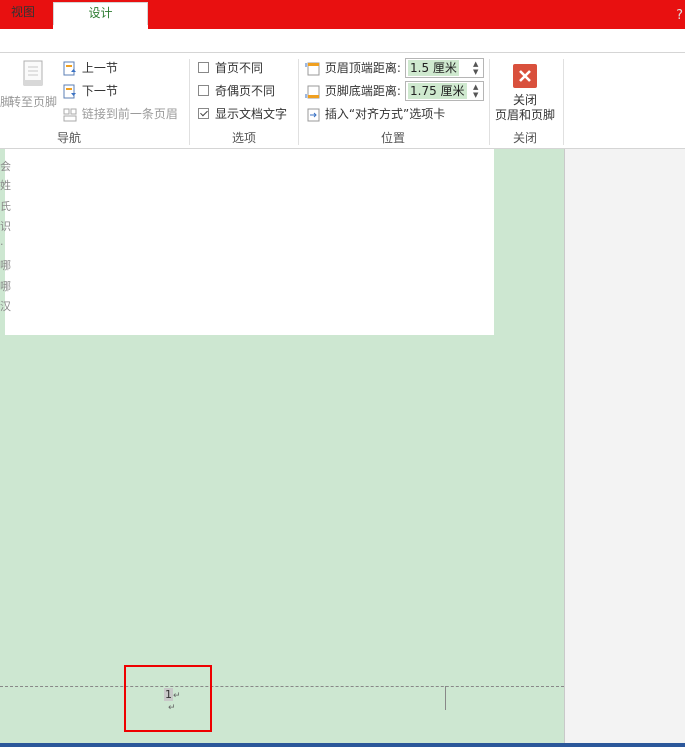  I want to click on previous-section-button: 上一节, so click(90, 68).